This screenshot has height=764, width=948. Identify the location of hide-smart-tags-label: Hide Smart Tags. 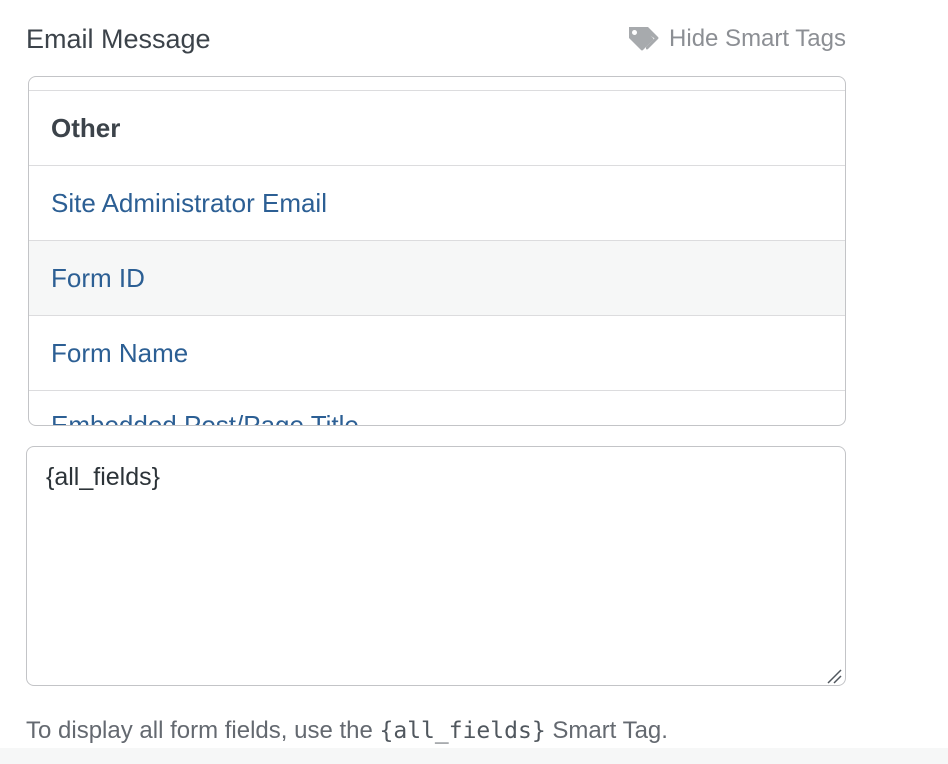
(757, 38).